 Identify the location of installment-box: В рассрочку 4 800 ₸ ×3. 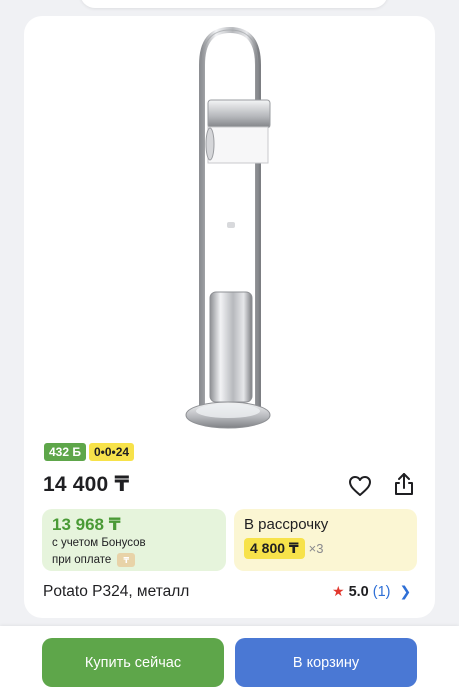
(325, 540).